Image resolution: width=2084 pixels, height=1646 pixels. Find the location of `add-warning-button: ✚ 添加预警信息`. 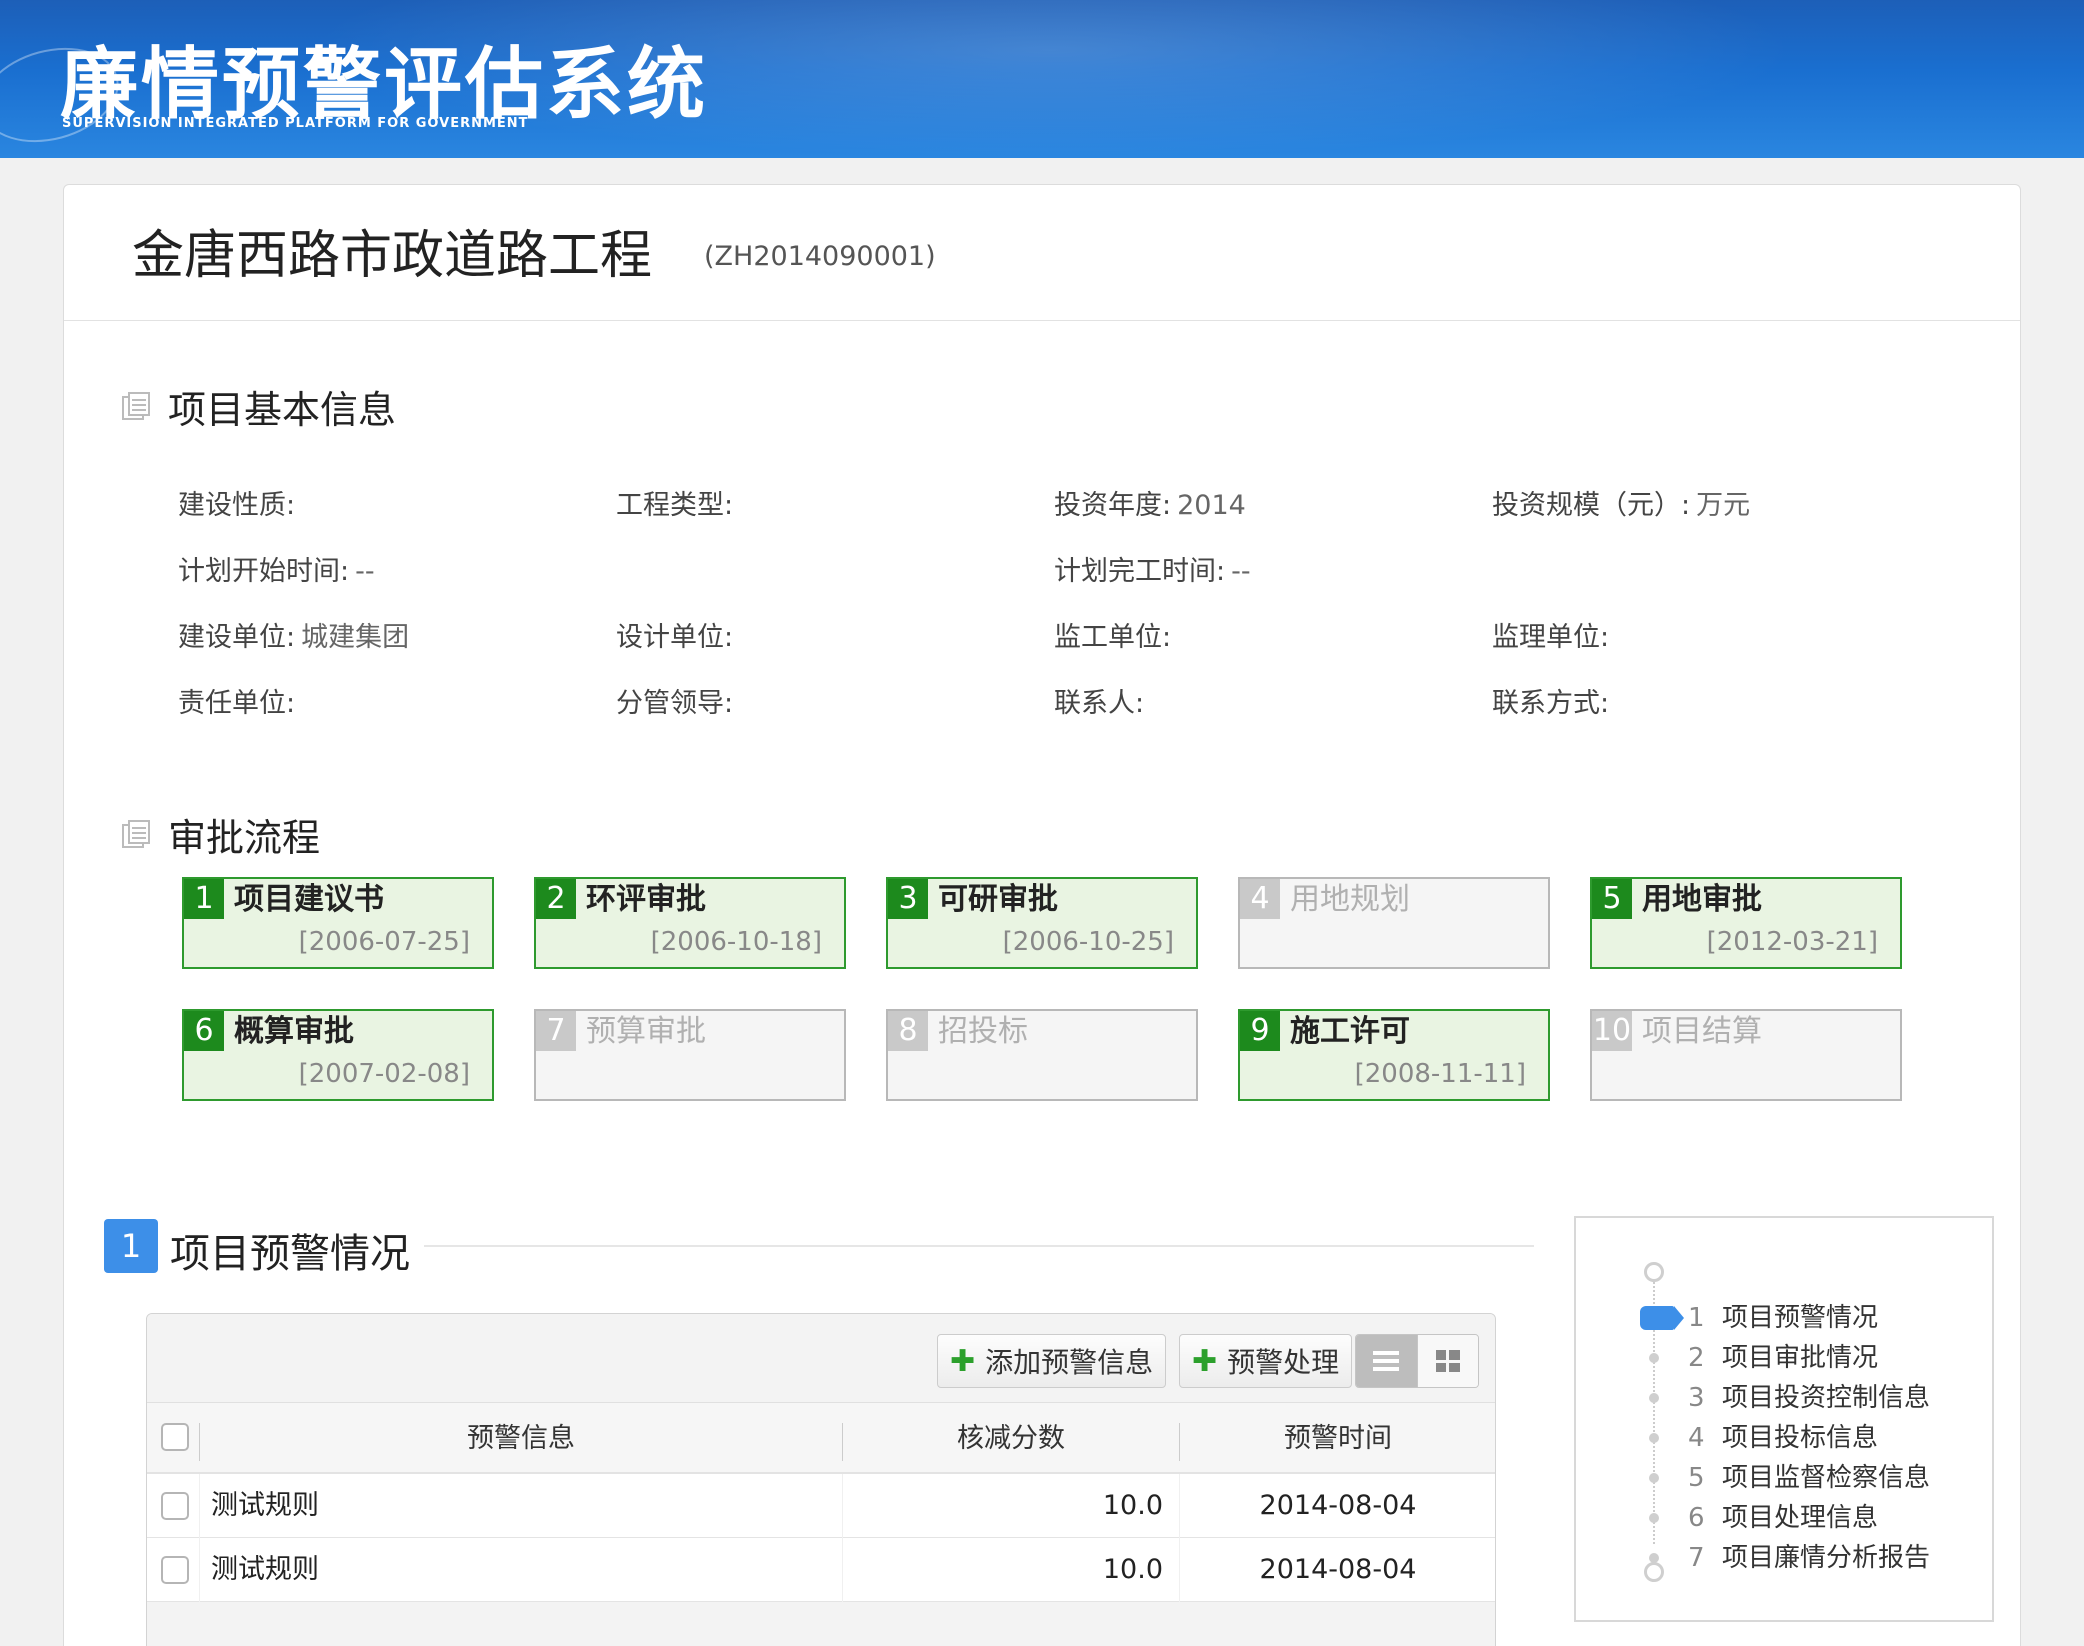

add-warning-button: ✚ 添加预警信息 is located at coordinates (1052, 1361).